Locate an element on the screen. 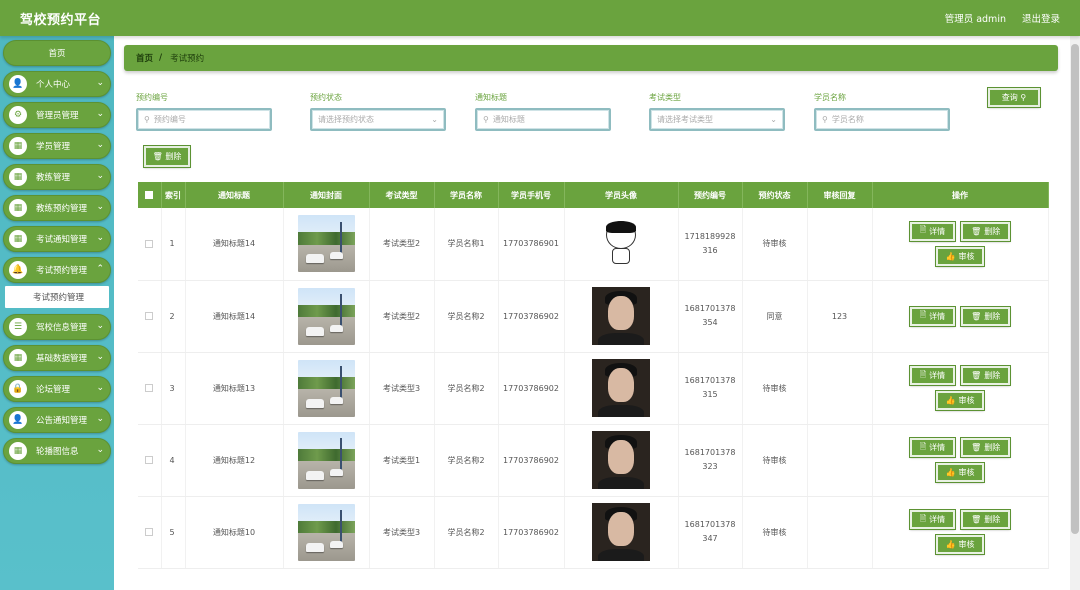 This screenshot has height=590, width=1080. row-avatar is located at coordinates (621, 316).